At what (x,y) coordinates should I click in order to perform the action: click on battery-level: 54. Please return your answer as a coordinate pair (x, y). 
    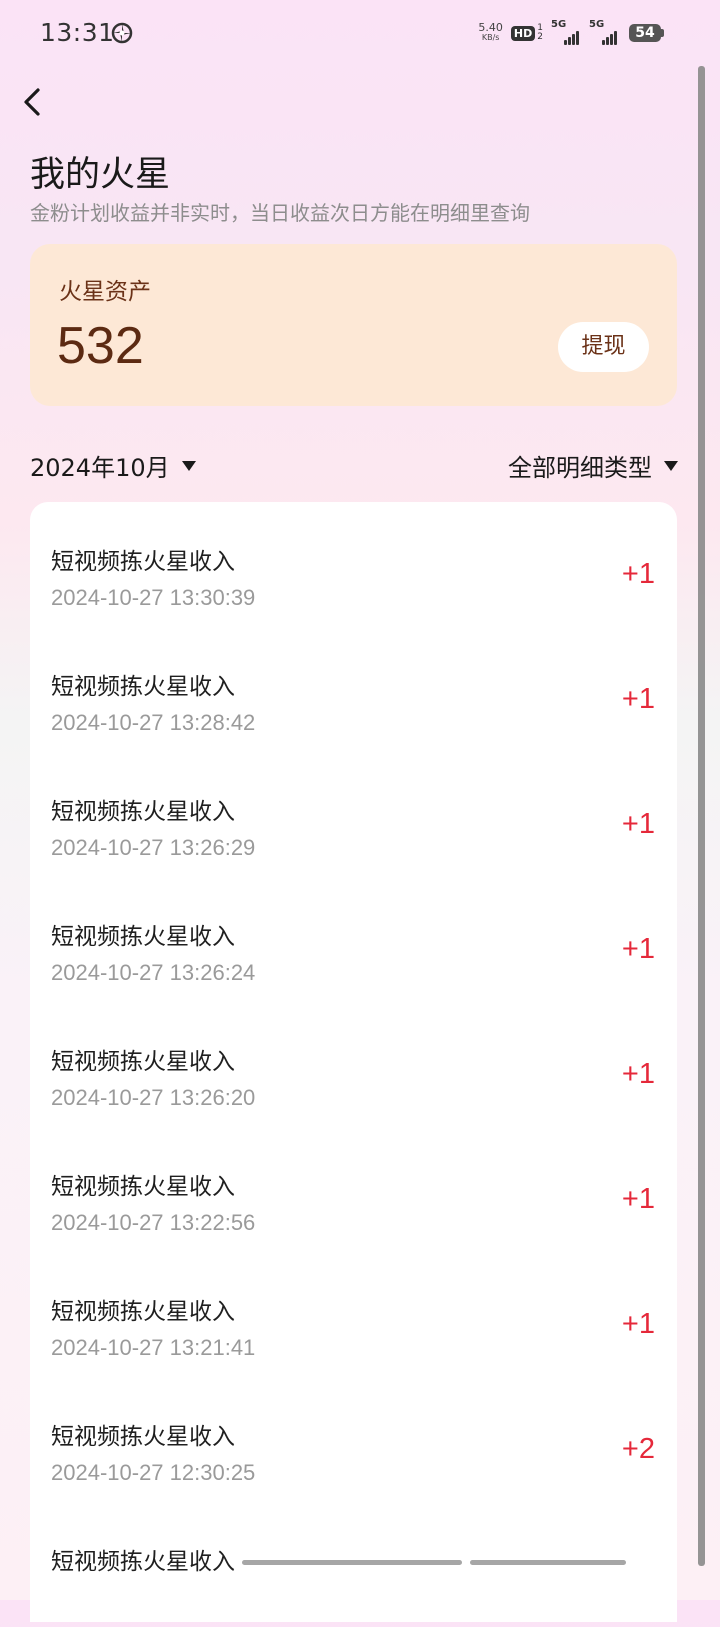
    Looking at the image, I should click on (645, 33).